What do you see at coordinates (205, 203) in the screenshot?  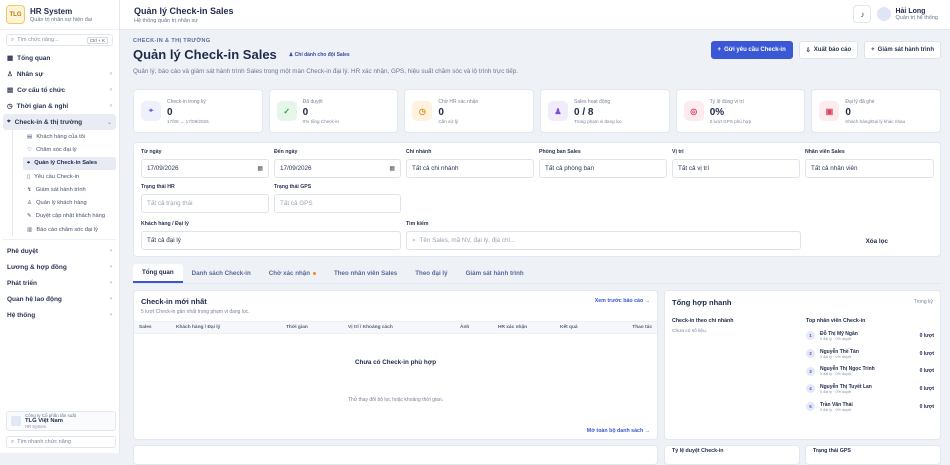 I see `hr-status-select: Tất cả trạng thái` at bounding box center [205, 203].